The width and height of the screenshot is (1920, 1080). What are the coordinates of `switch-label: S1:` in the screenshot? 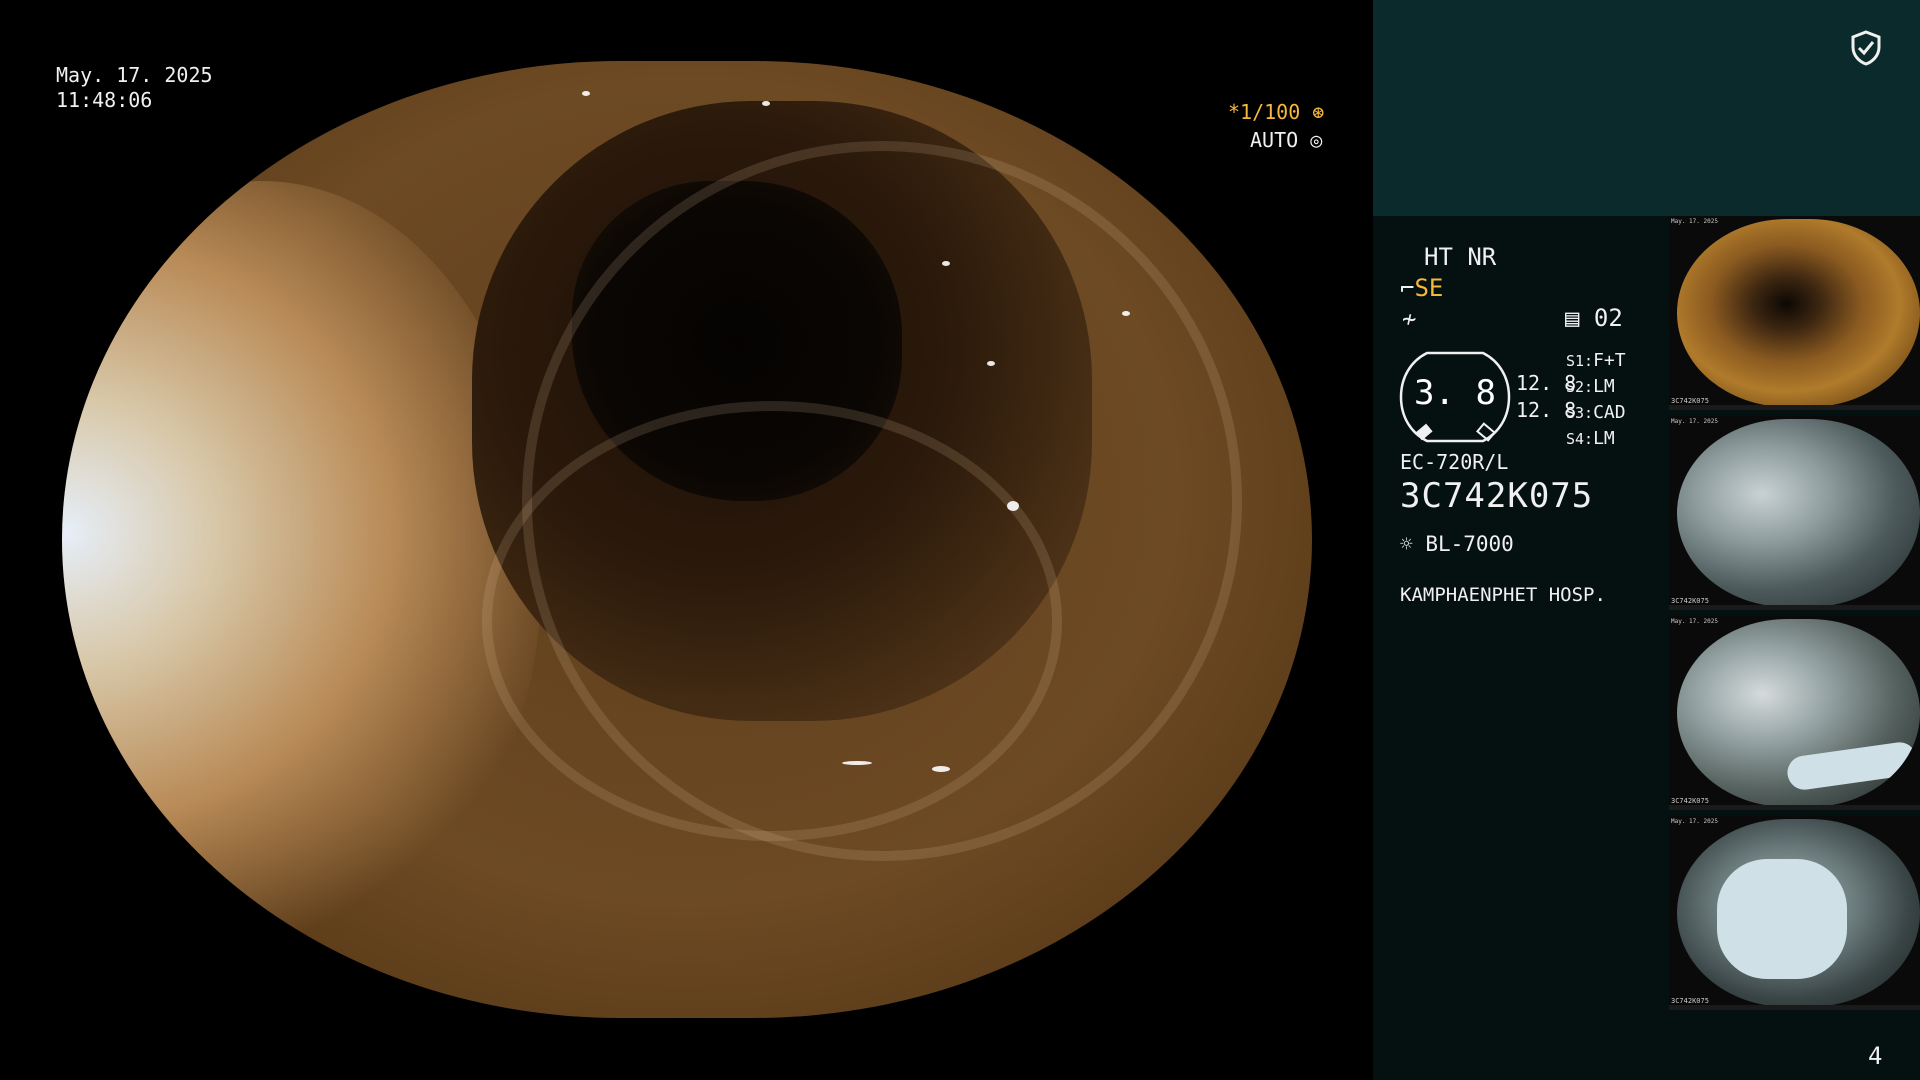 It's located at (1580, 361).